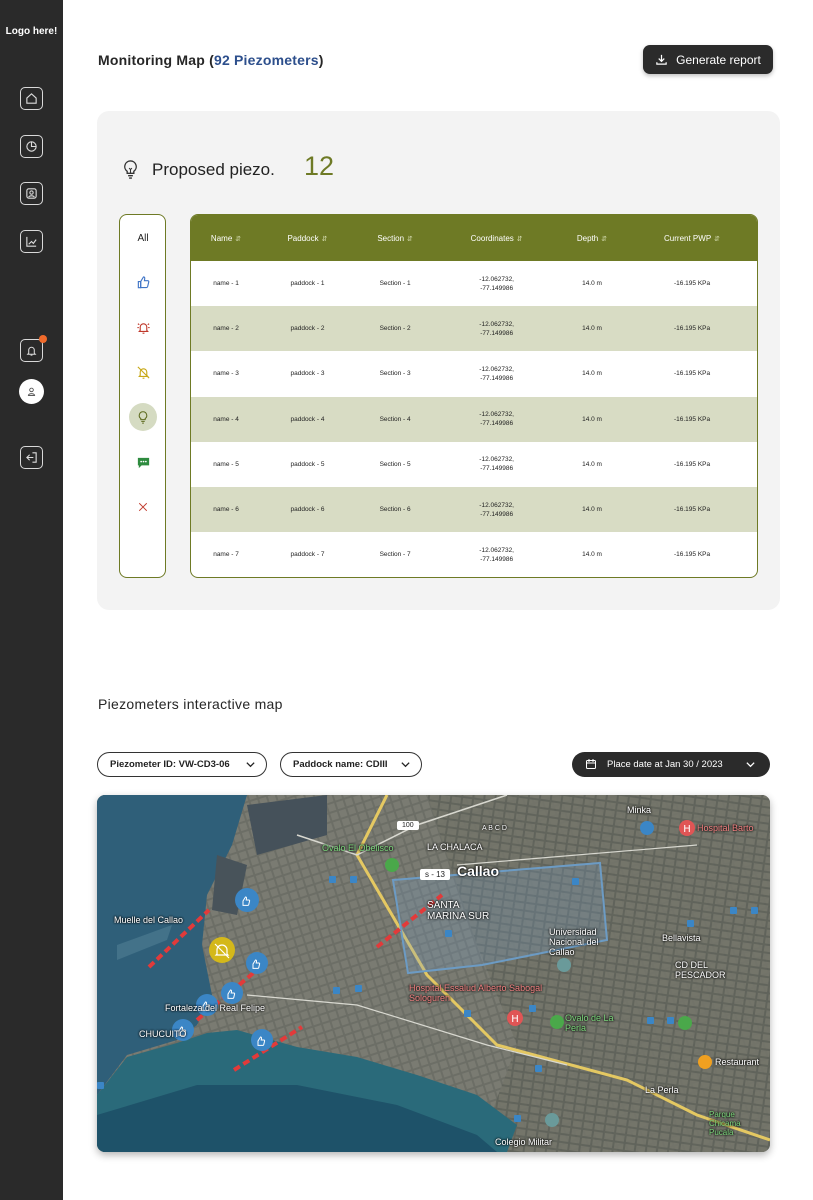  I want to click on paddock-name-dropdown: Paddock name: CDIII, so click(351, 764).